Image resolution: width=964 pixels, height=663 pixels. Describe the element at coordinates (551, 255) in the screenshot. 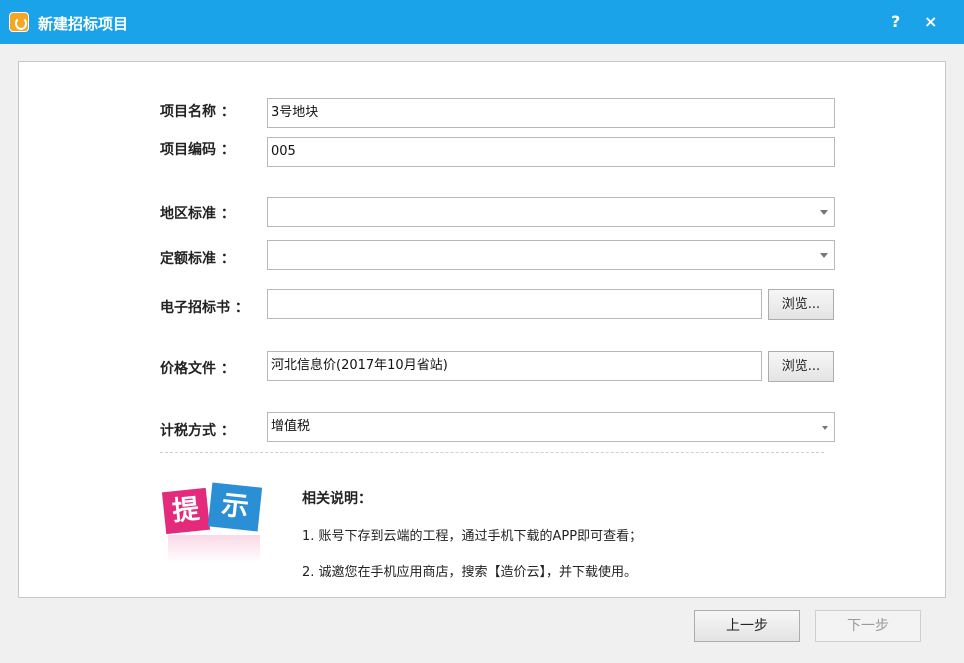

I see `quota-standard-select` at that location.